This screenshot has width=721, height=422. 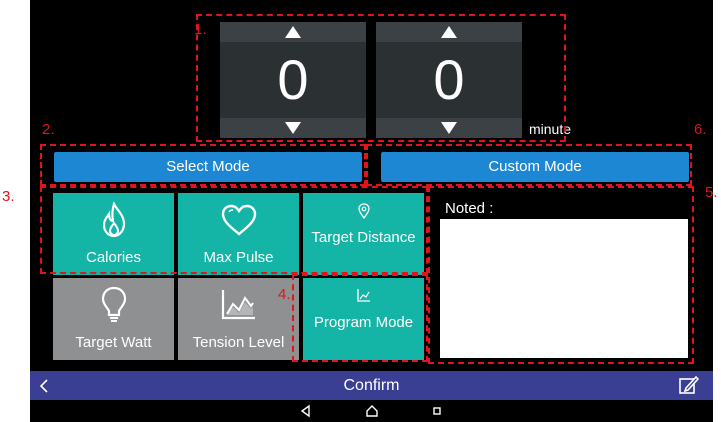 I want to click on nav-back-icon, so click(x=305, y=411).